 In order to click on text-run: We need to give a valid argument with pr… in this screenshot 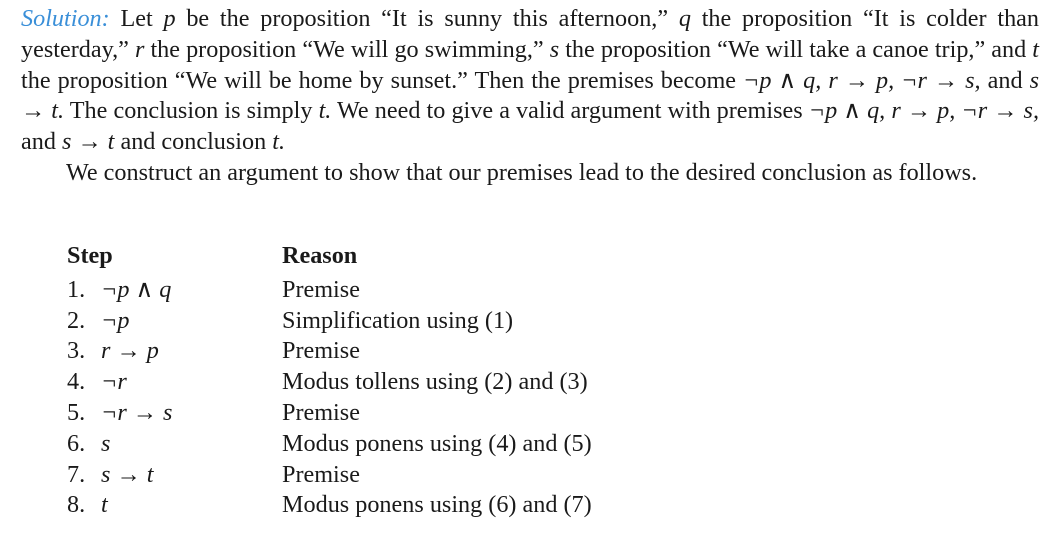, I will do `click(570, 111)`.